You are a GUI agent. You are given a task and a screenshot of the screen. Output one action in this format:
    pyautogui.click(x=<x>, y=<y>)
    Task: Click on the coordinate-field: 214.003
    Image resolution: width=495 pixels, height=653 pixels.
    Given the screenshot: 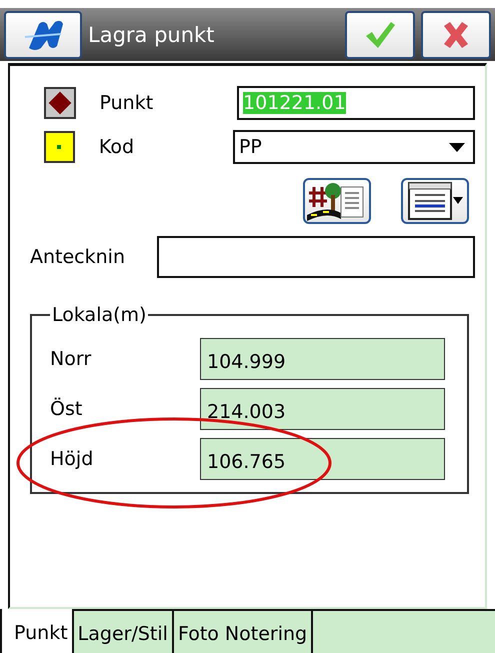 What is the action you would take?
    pyautogui.click(x=322, y=409)
    